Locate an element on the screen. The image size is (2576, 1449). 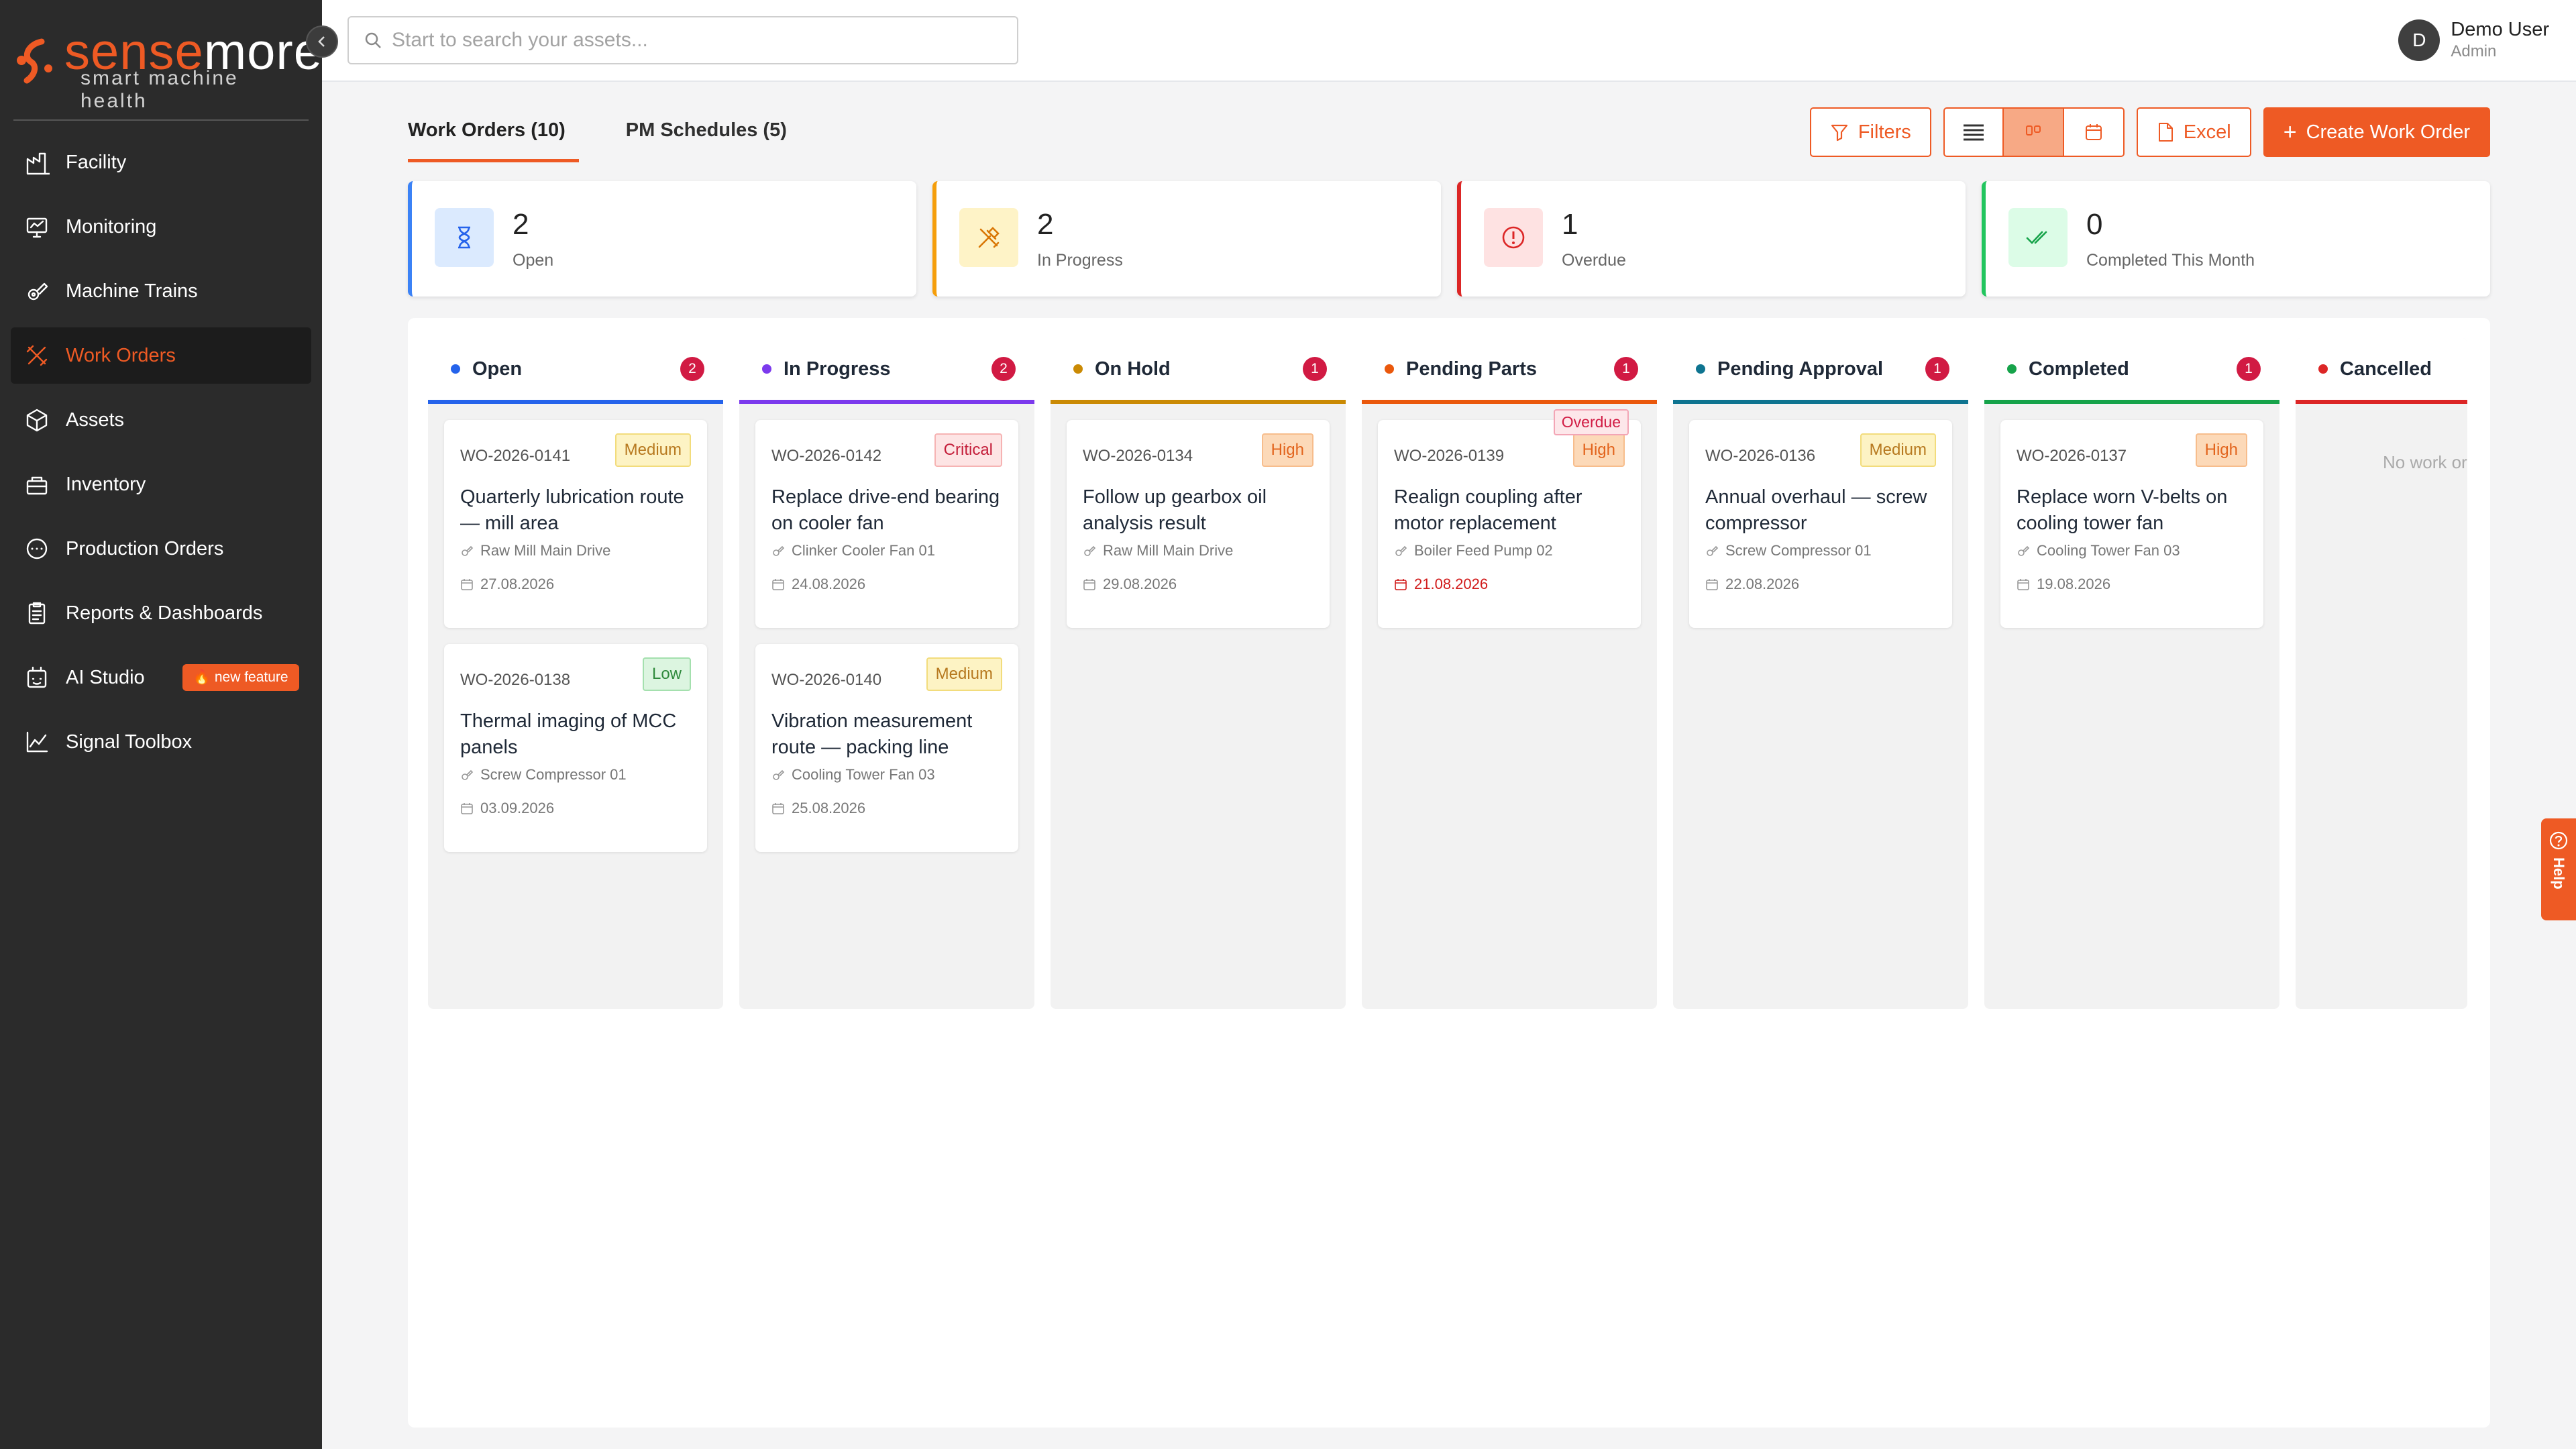
sidebar-item-label: Facility is located at coordinates (96, 162).